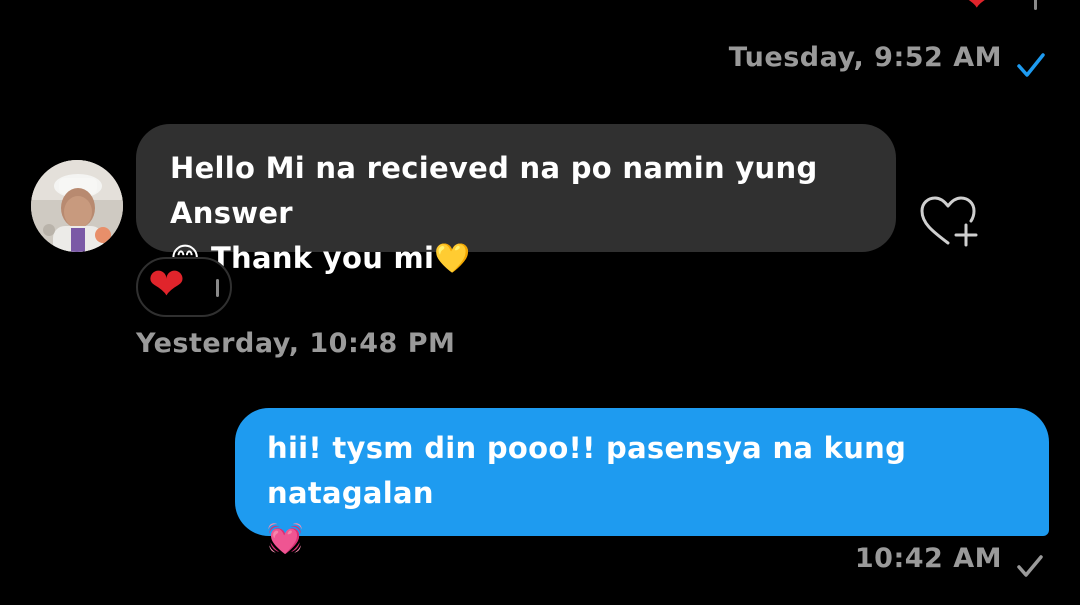 The width and height of the screenshot is (1080, 605). I want to click on avatar-image, so click(77, 206).